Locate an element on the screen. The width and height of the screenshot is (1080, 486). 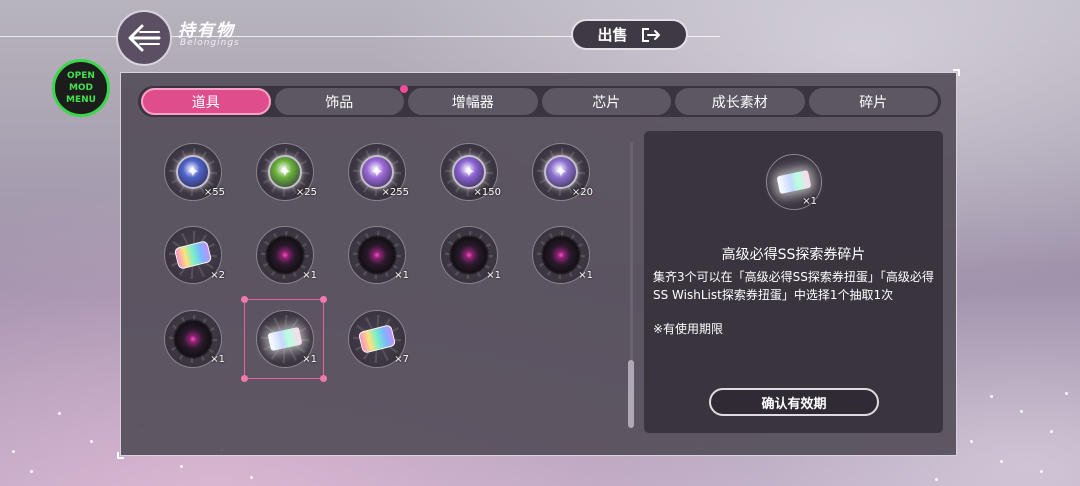
confirm-expiry-label: 确认有效期 is located at coordinates (794, 404).